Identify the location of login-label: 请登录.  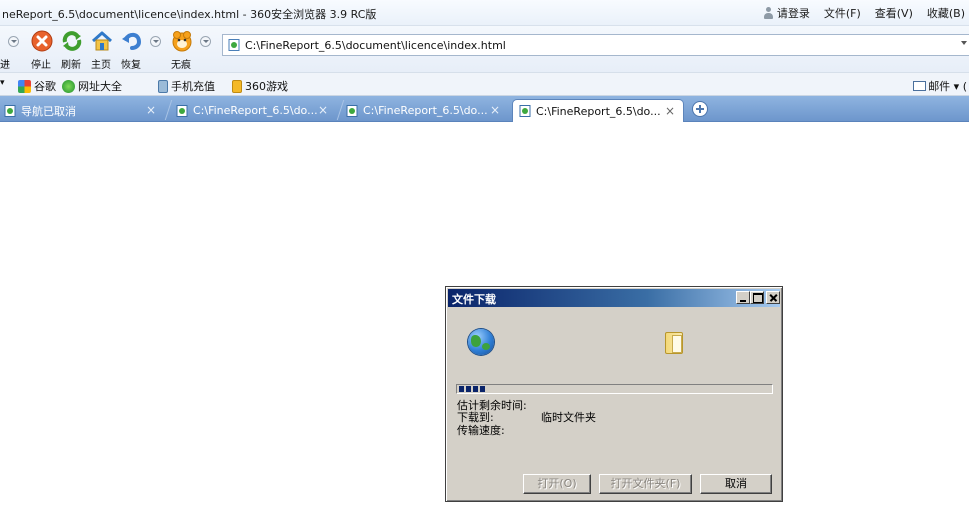
(793, 13).